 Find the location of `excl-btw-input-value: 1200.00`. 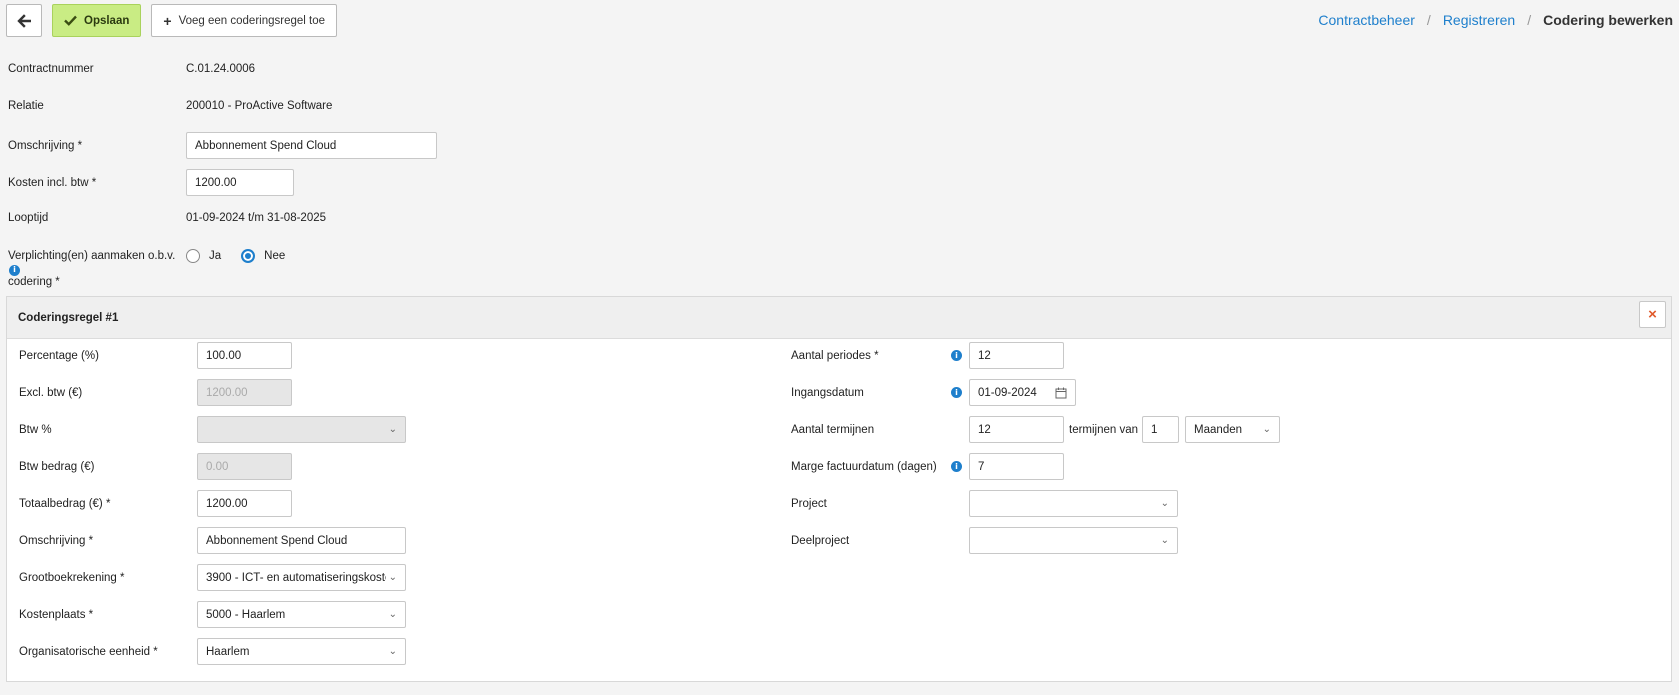

excl-btw-input-value: 1200.00 is located at coordinates (227, 392).